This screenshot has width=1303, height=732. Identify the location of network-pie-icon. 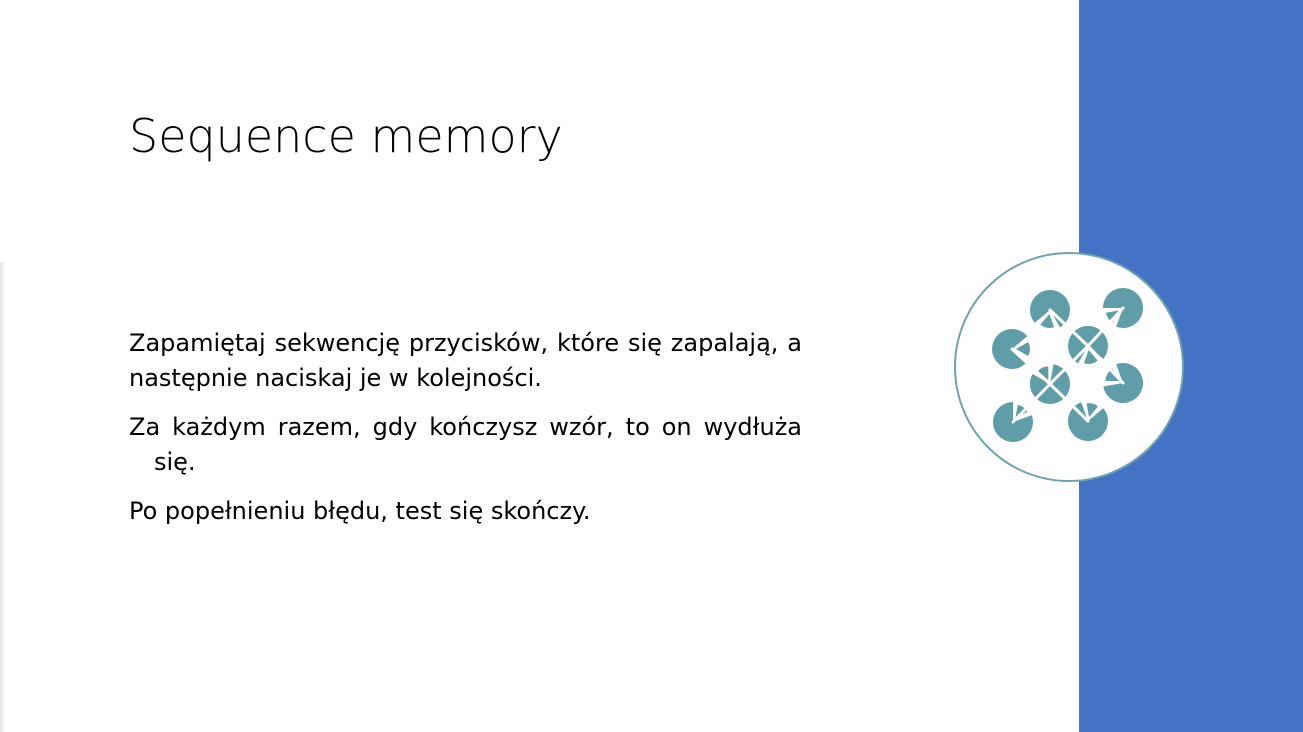
(1069, 367).